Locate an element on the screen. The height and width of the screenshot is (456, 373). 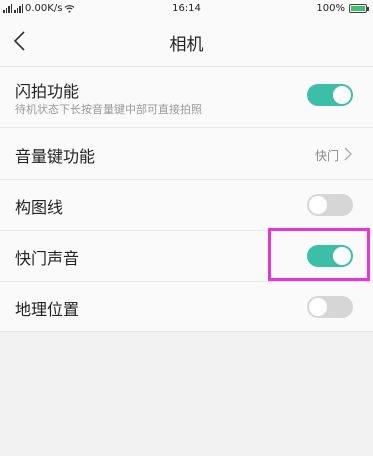
header: 相机 is located at coordinates (186, 42).